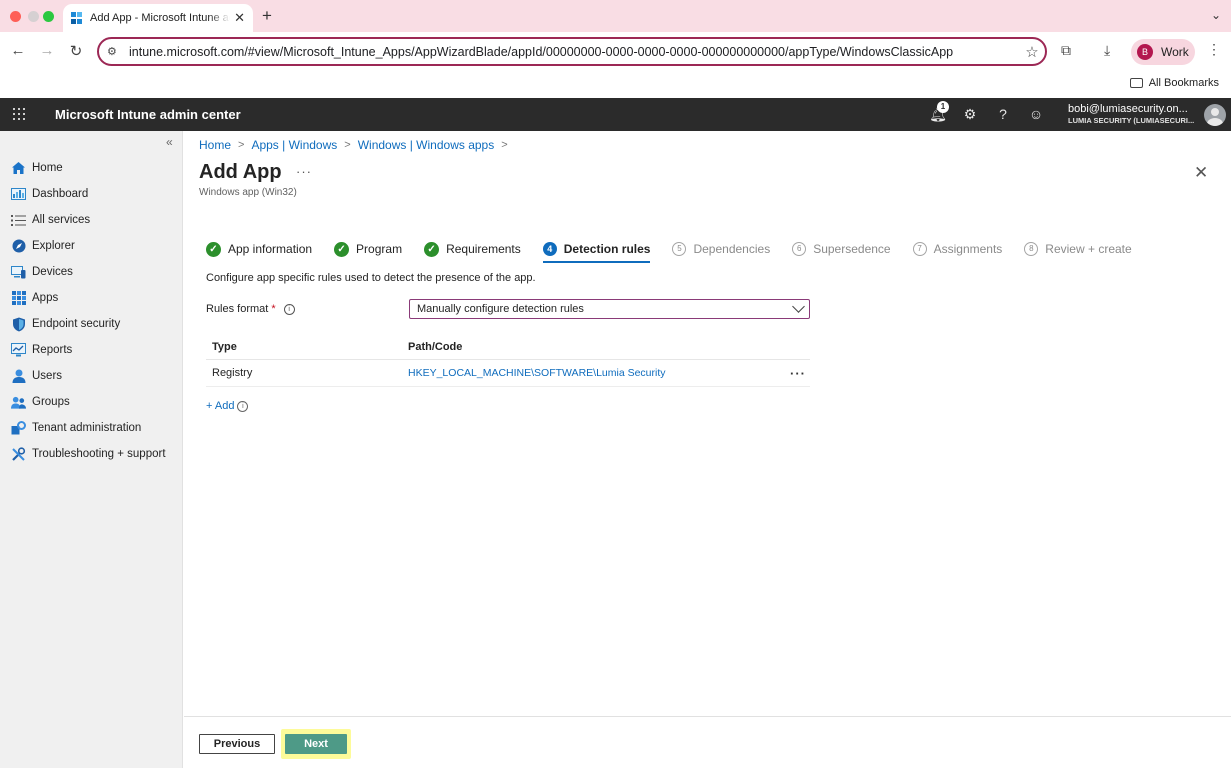 The image size is (1231, 768). I want to click on step-assignments: 7 Assignments, so click(957, 249).